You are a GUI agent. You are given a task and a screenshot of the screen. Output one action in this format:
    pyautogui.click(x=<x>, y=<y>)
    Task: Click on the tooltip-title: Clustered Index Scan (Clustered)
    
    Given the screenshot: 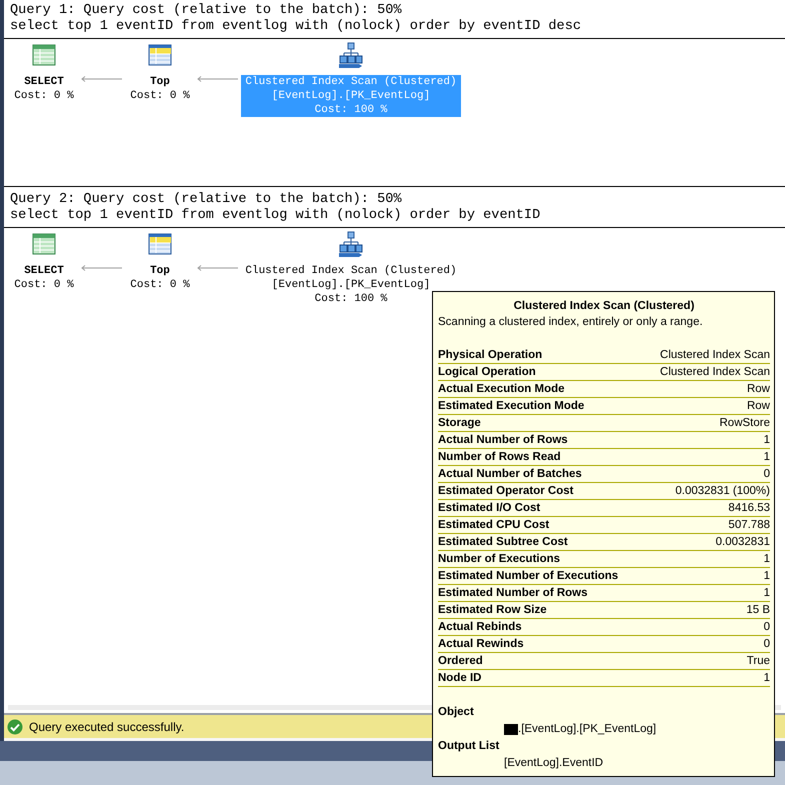 What is the action you would take?
    pyautogui.click(x=604, y=306)
    